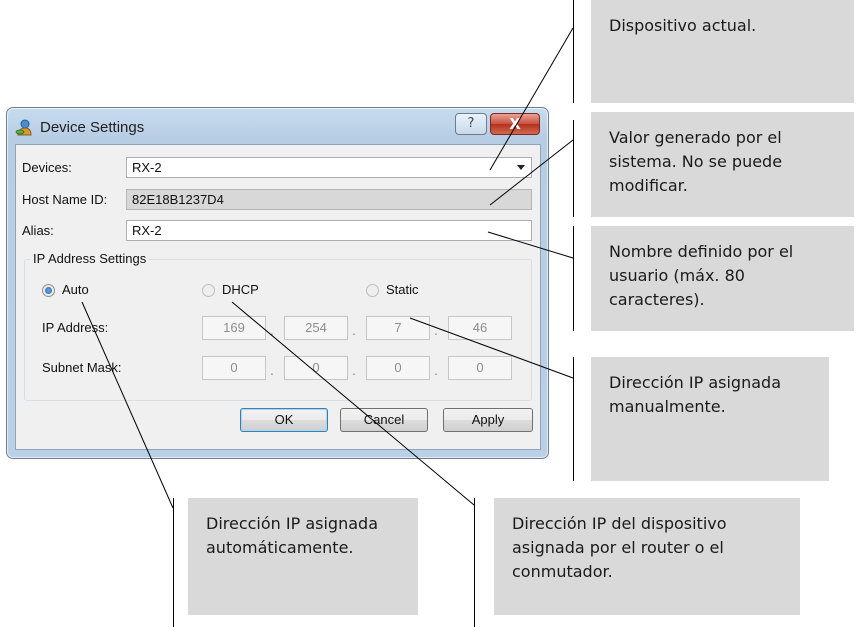 Image resolution: width=865 pixels, height=627 pixels. I want to click on leader-line-auto, so click(127, 405).